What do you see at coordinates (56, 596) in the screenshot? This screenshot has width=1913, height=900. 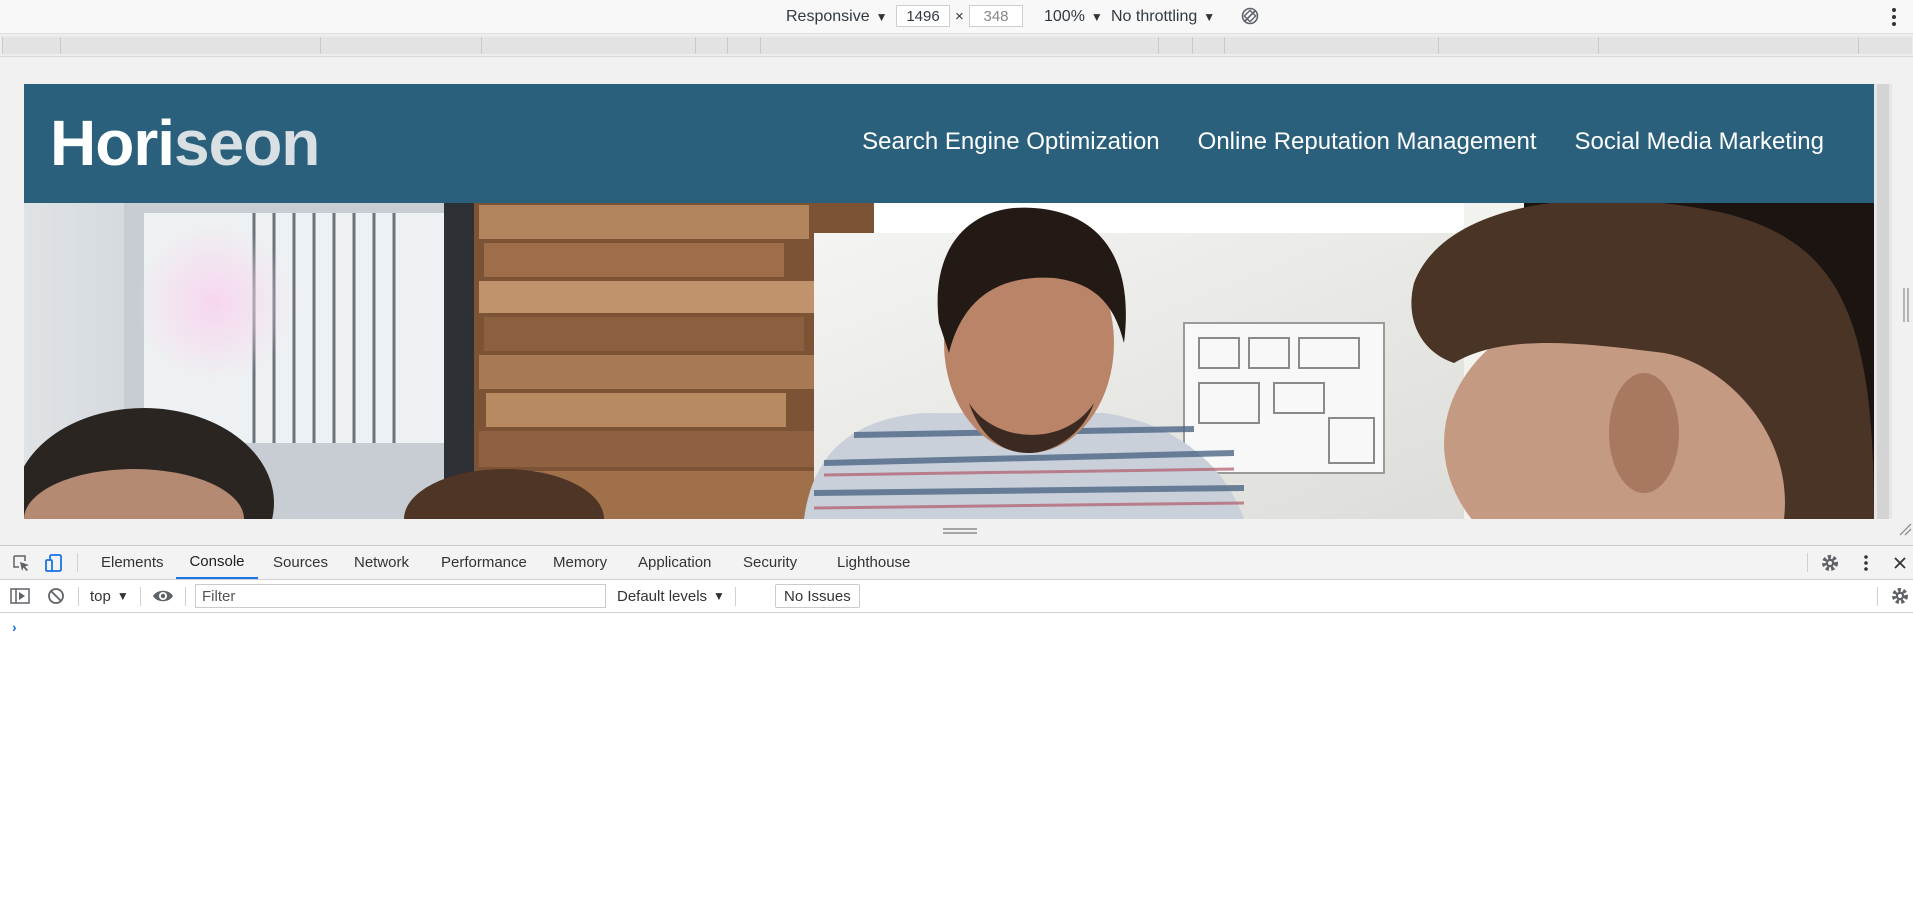 I see `clear-console-icon` at bounding box center [56, 596].